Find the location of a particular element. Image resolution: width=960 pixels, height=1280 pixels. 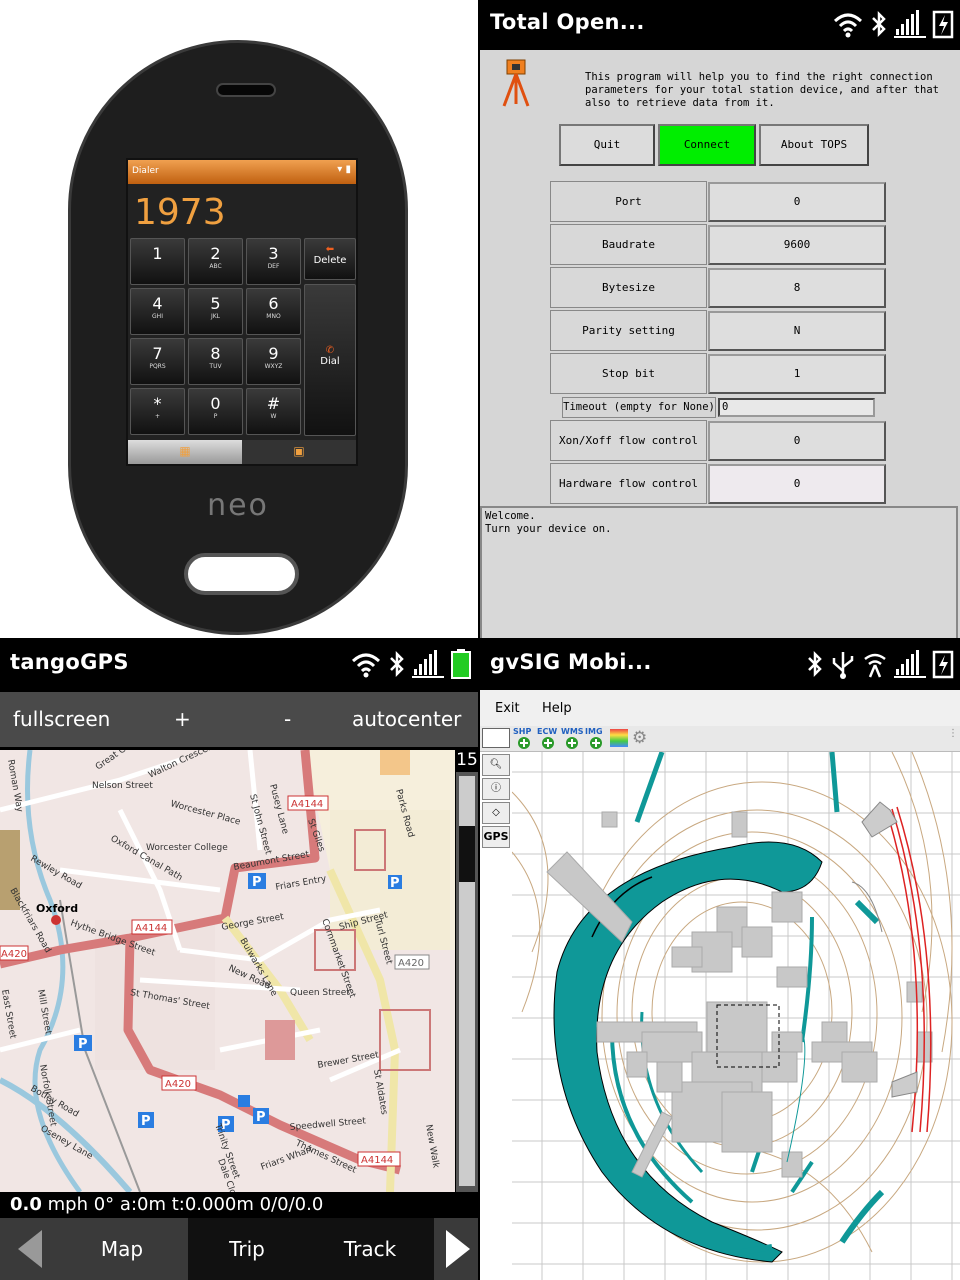

dialer-header: Dialer ▾ ▮ is located at coordinates (242, 172).